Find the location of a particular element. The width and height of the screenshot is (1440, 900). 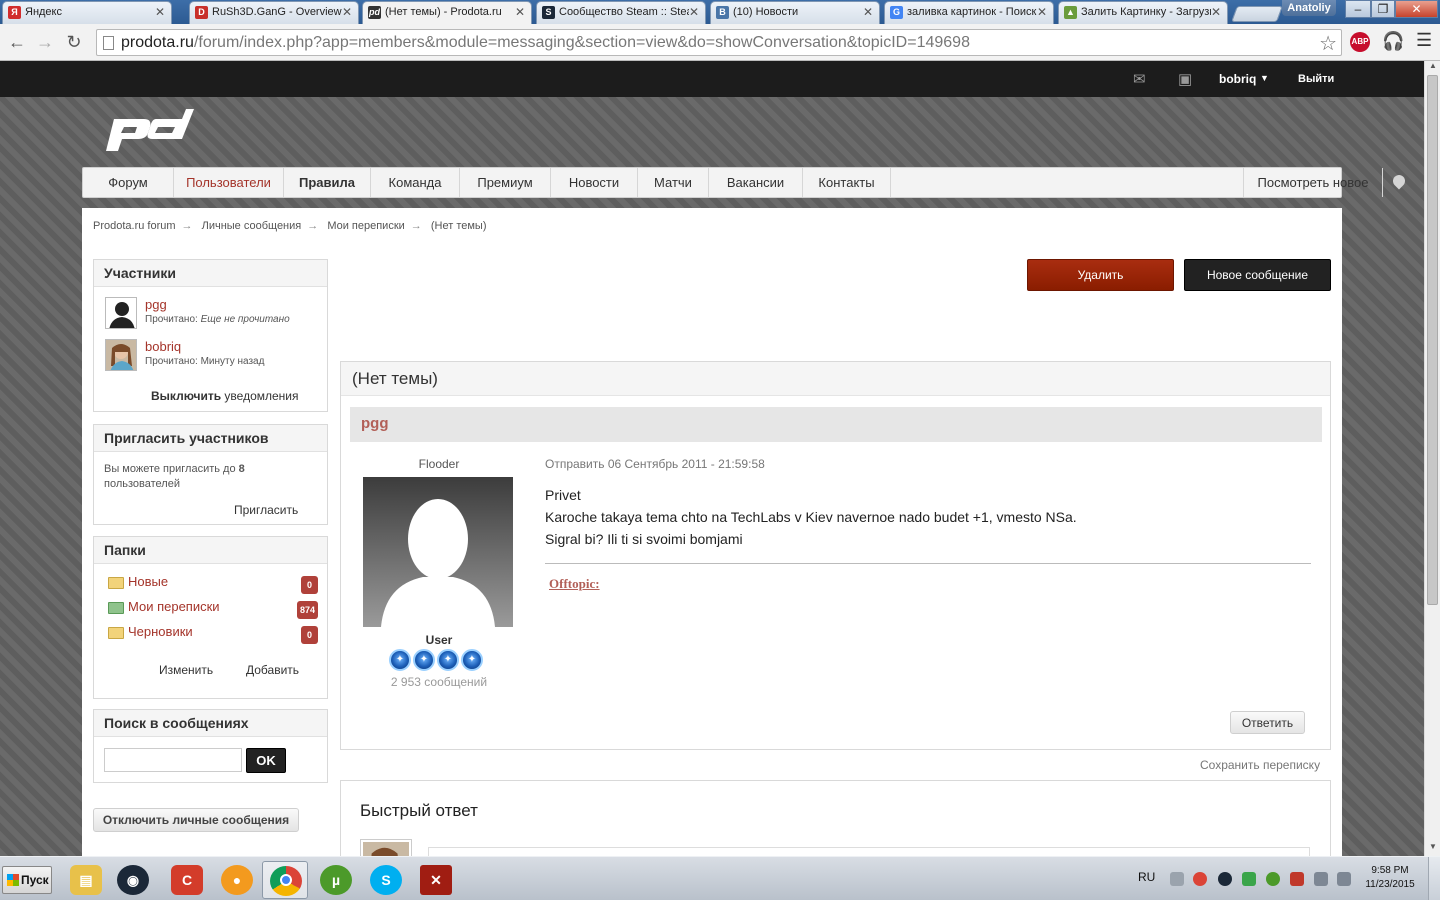

read-status: Прочитано: Еще не прочитано is located at coordinates (217, 319).